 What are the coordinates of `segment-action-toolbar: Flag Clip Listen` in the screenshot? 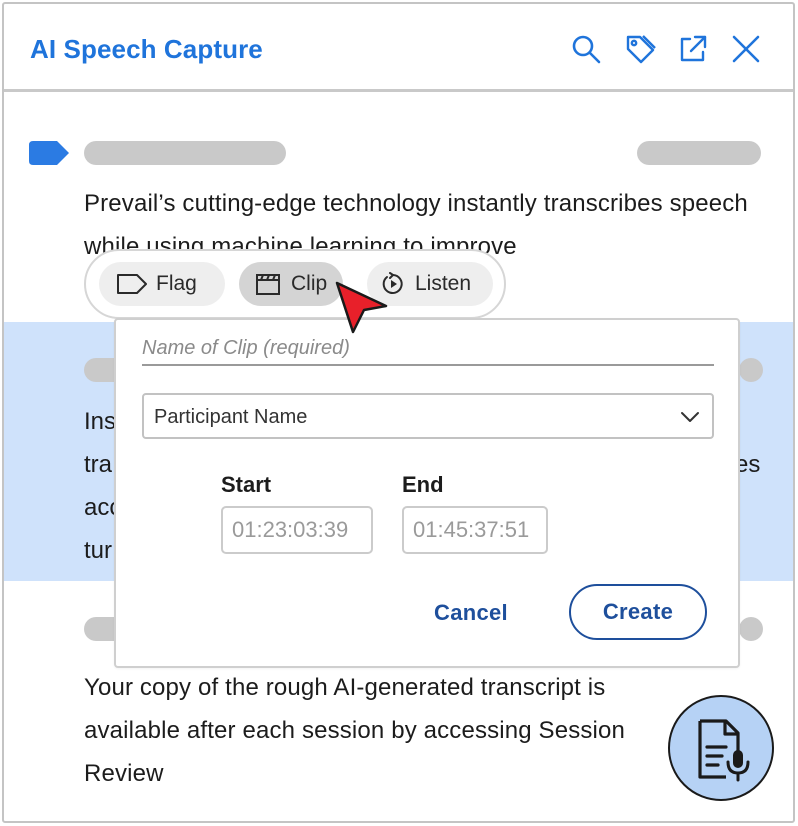 It's located at (295, 284).